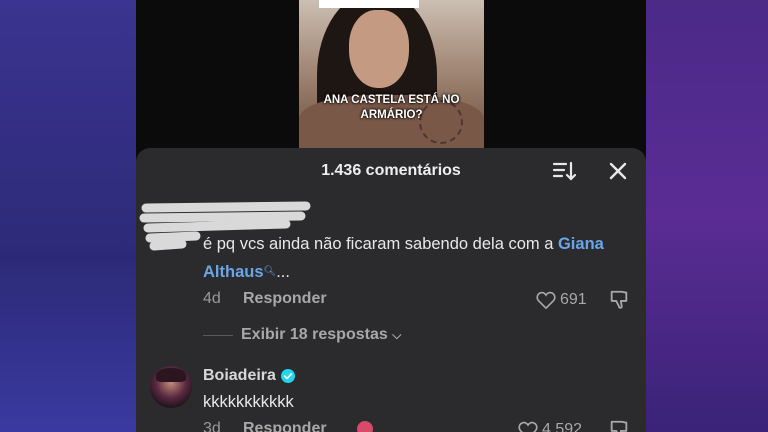  Describe the element at coordinates (270, 271) in the screenshot. I see `mention-search-icon: 🔍︎` at that location.